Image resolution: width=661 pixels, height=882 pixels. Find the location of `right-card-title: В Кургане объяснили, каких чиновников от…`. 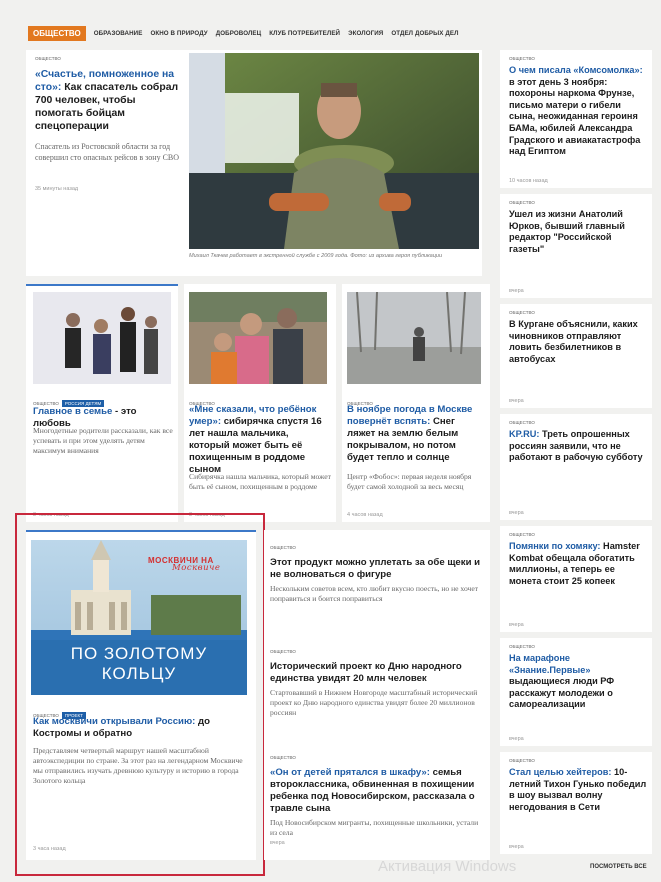

right-card-title: В Кургане объяснили, каких чиновников от… is located at coordinates (578, 342).